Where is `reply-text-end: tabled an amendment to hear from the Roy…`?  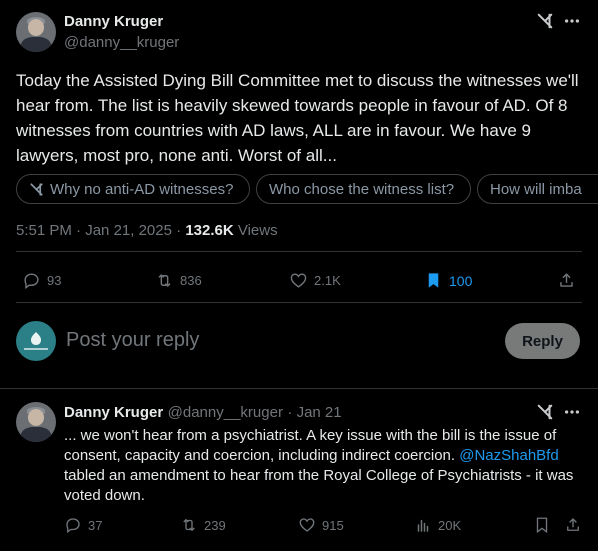 reply-text-end: tabled an amendment to hear from the Roy… is located at coordinates (319, 485).